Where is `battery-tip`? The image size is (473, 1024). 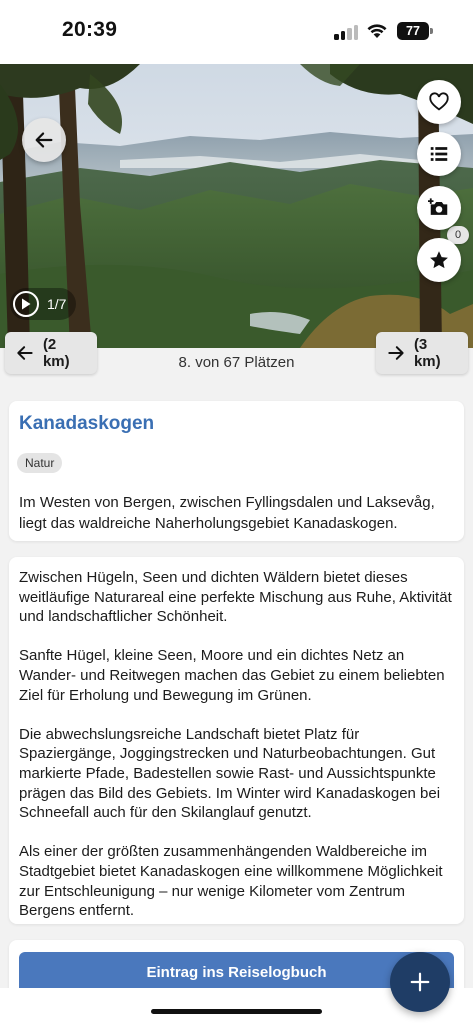
battery-tip is located at coordinates (431, 31).